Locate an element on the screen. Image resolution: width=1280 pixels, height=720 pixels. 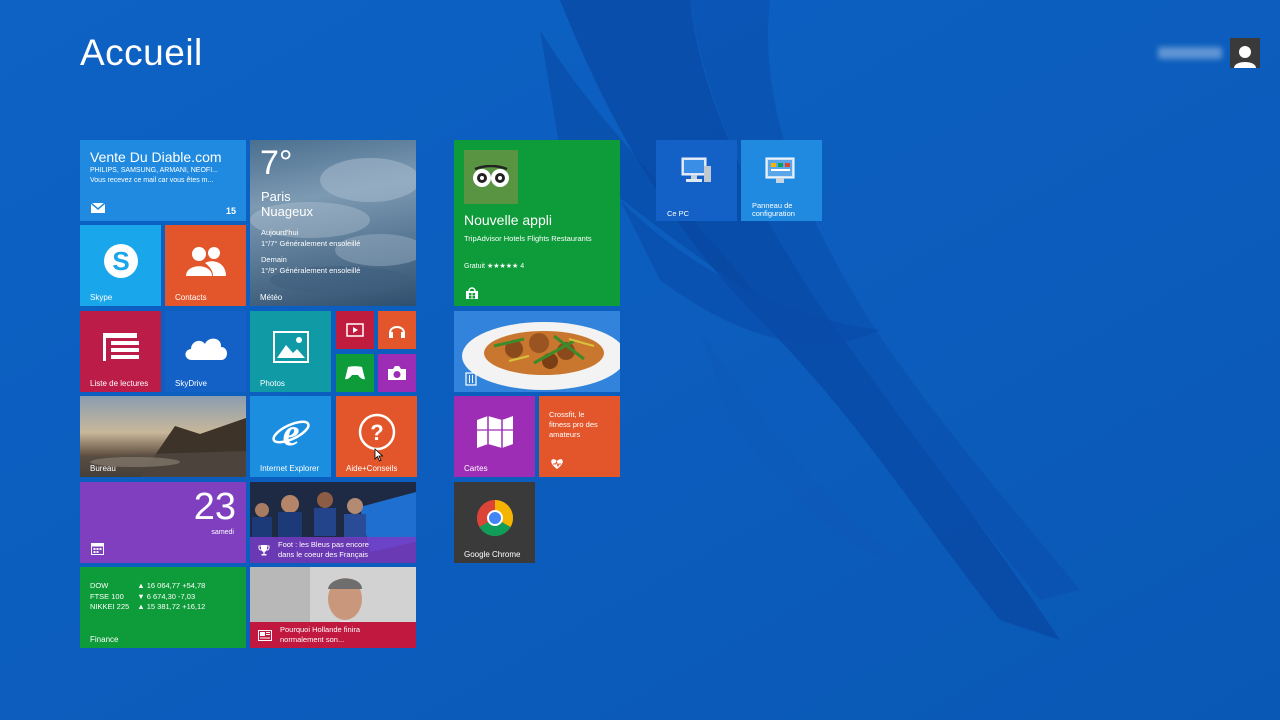
tile-photos: Photos is located at coordinates (290, 351).